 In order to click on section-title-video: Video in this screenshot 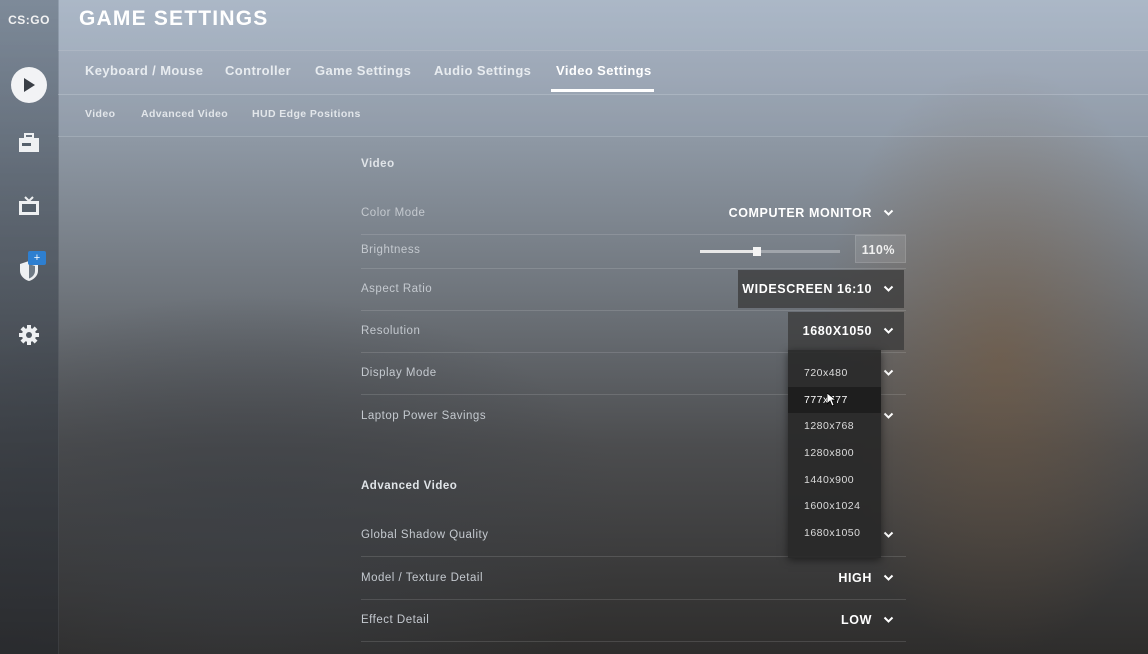, I will do `click(378, 164)`.